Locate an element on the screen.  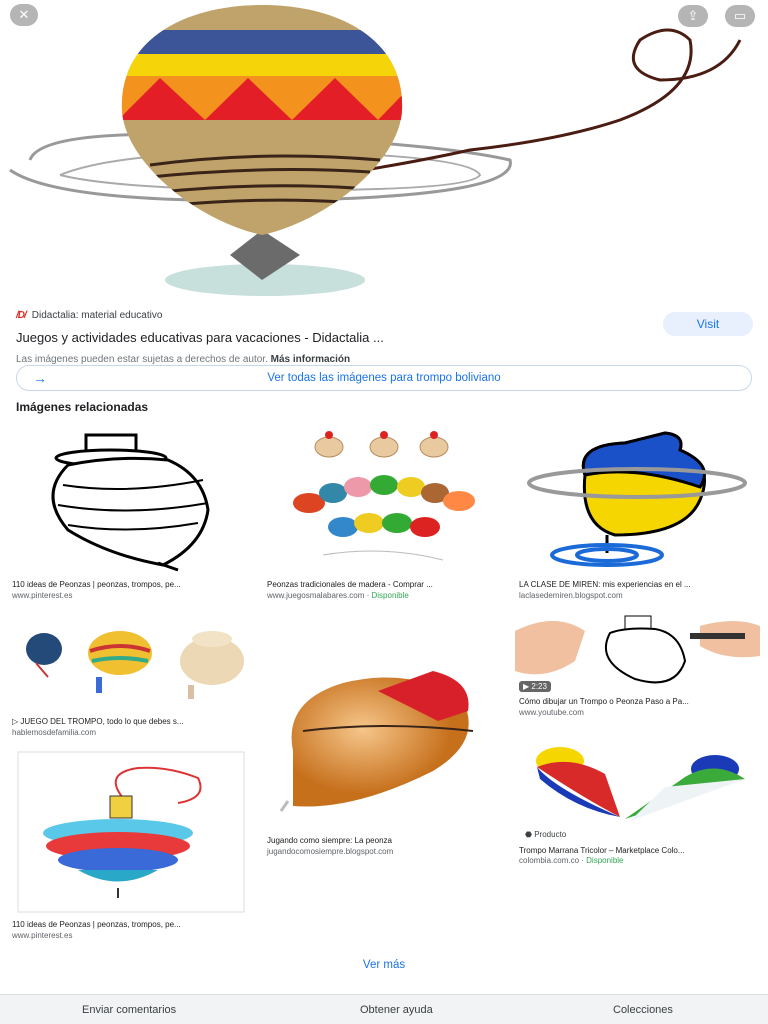
three-tops-image is located at coordinates (135, 665).